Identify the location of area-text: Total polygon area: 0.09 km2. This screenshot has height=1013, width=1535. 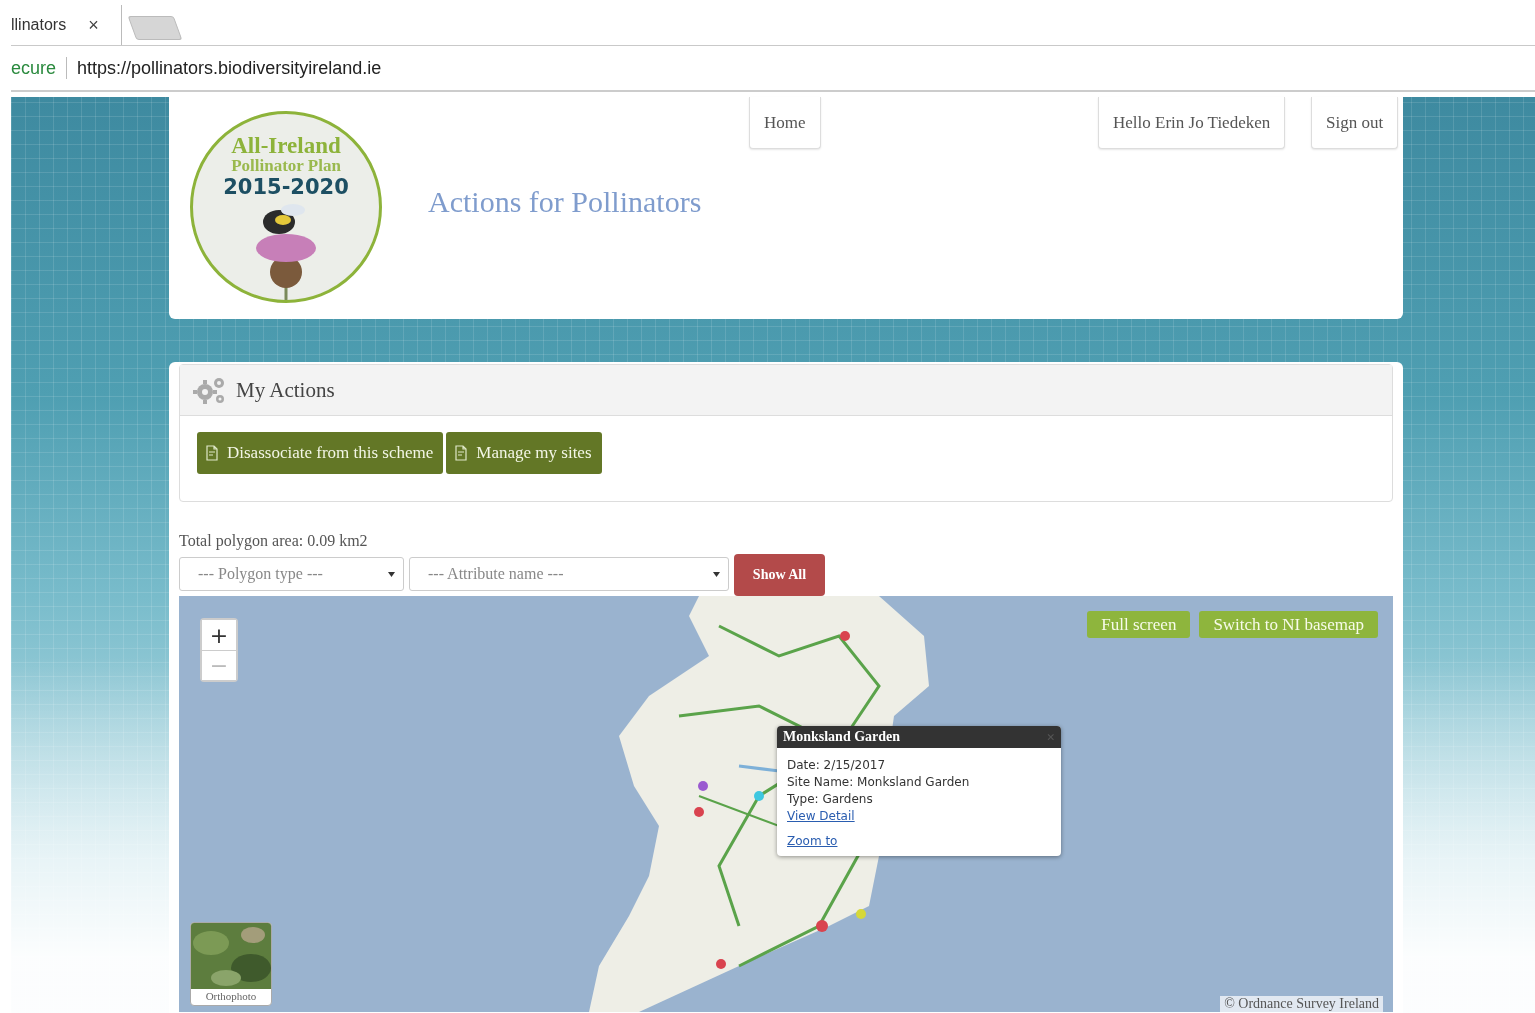
(274, 542).